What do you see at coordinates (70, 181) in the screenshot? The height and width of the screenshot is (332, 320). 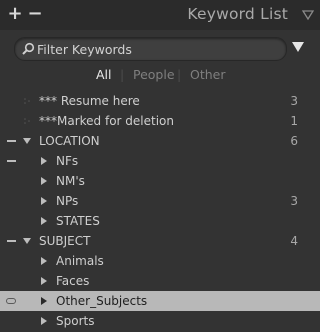 I see `keyword-label: NM's` at bounding box center [70, 181].